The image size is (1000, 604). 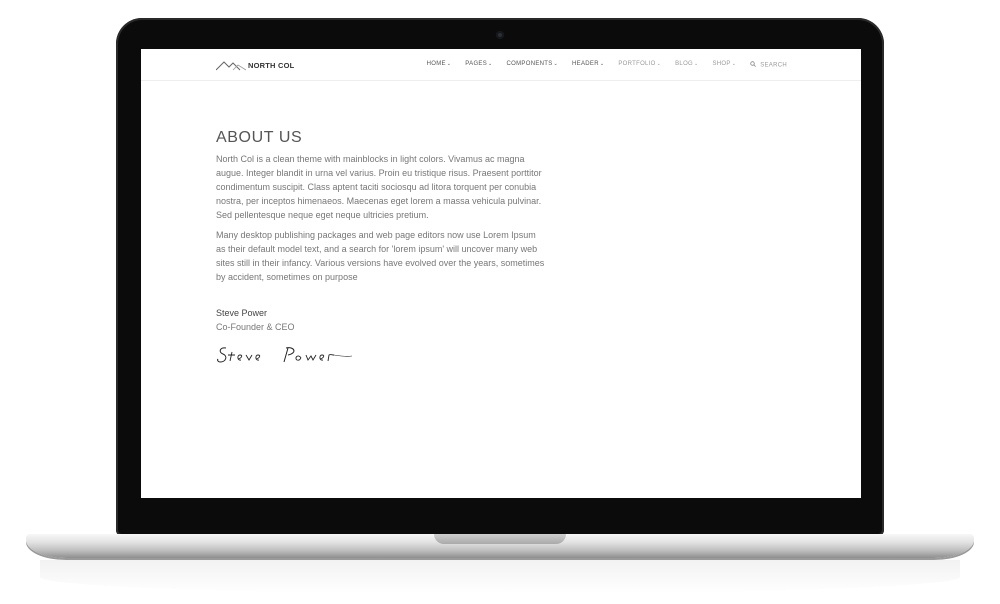 What do you see at coordinates (768, 65) in the screenshot?
I see `nav-search-button: SEARCH` at bounding box center [768, 65].